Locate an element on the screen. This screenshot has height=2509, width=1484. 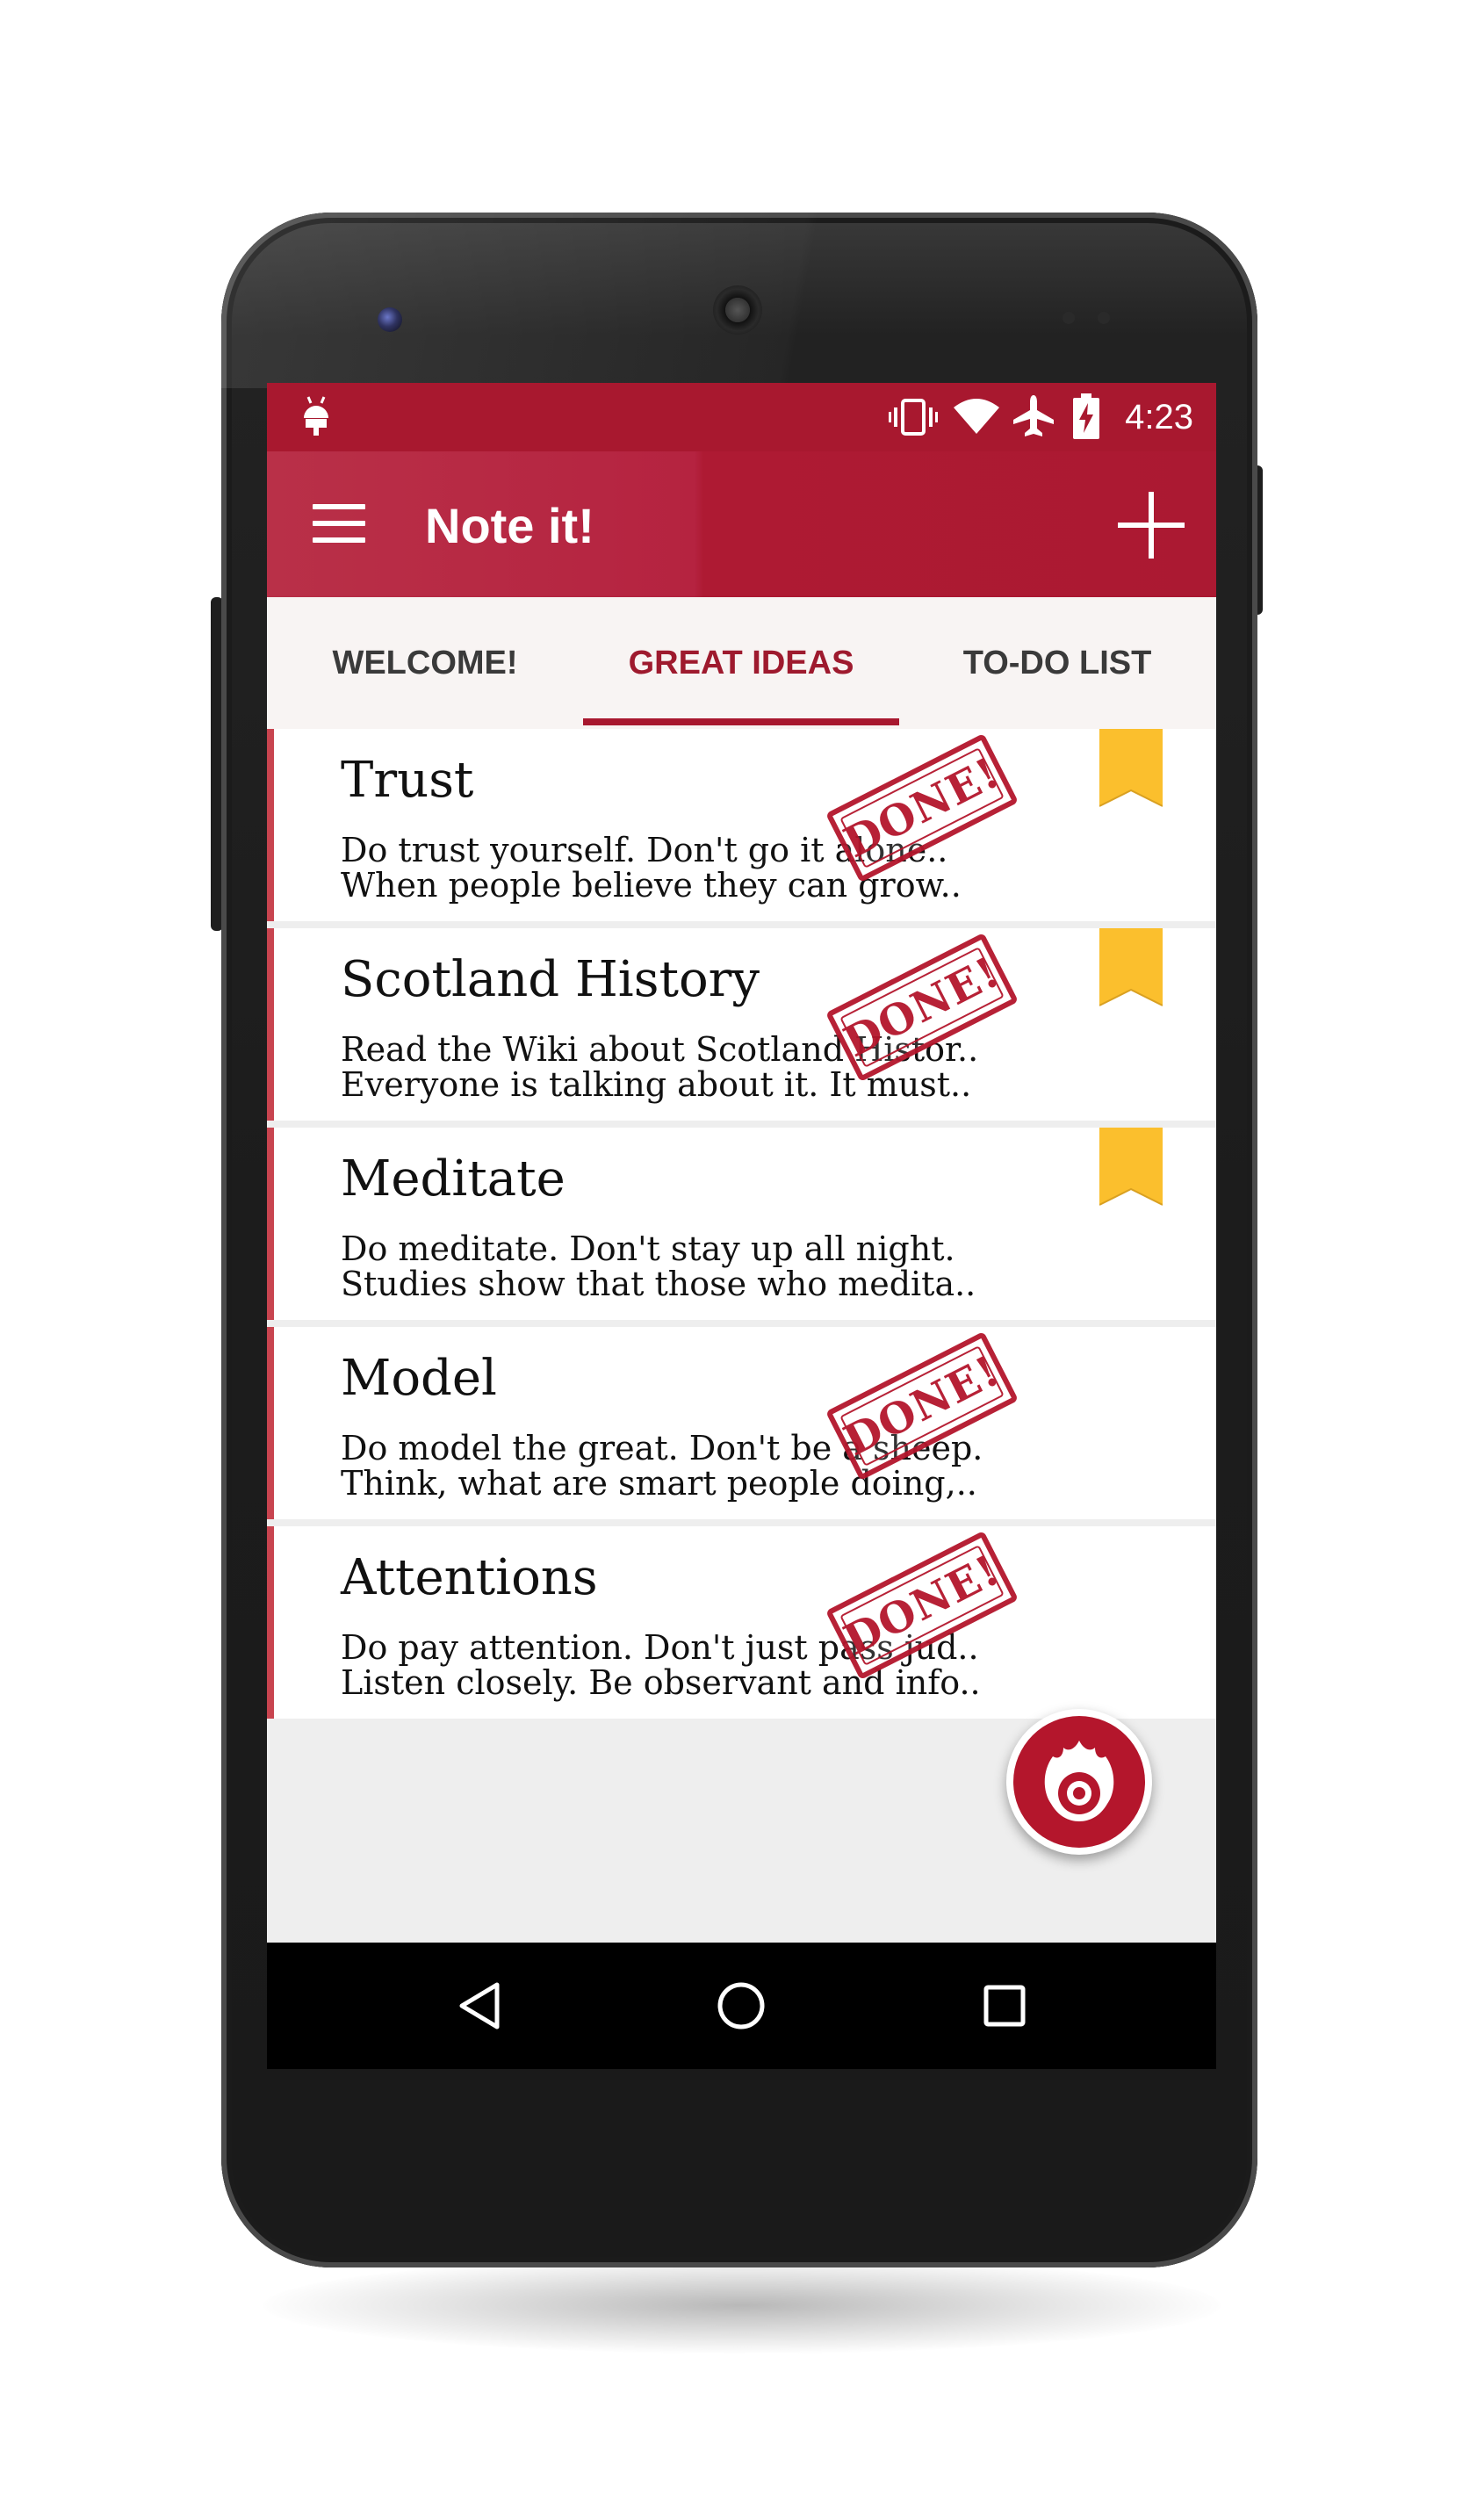
status-bar: 4:23 is located at coordinates (741, 417).